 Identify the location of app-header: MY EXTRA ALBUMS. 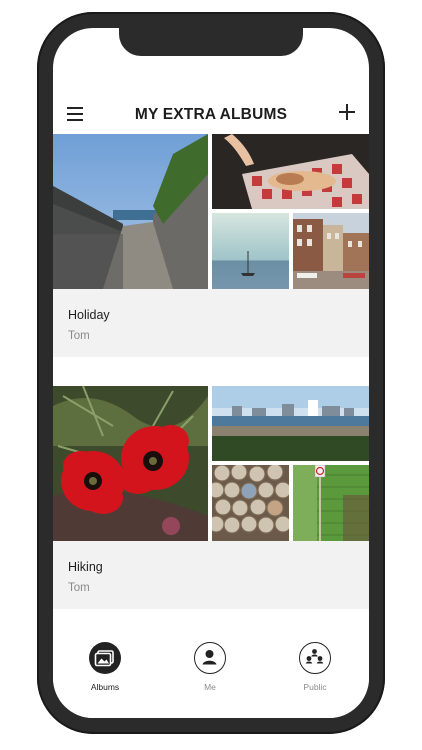
(211, 115).